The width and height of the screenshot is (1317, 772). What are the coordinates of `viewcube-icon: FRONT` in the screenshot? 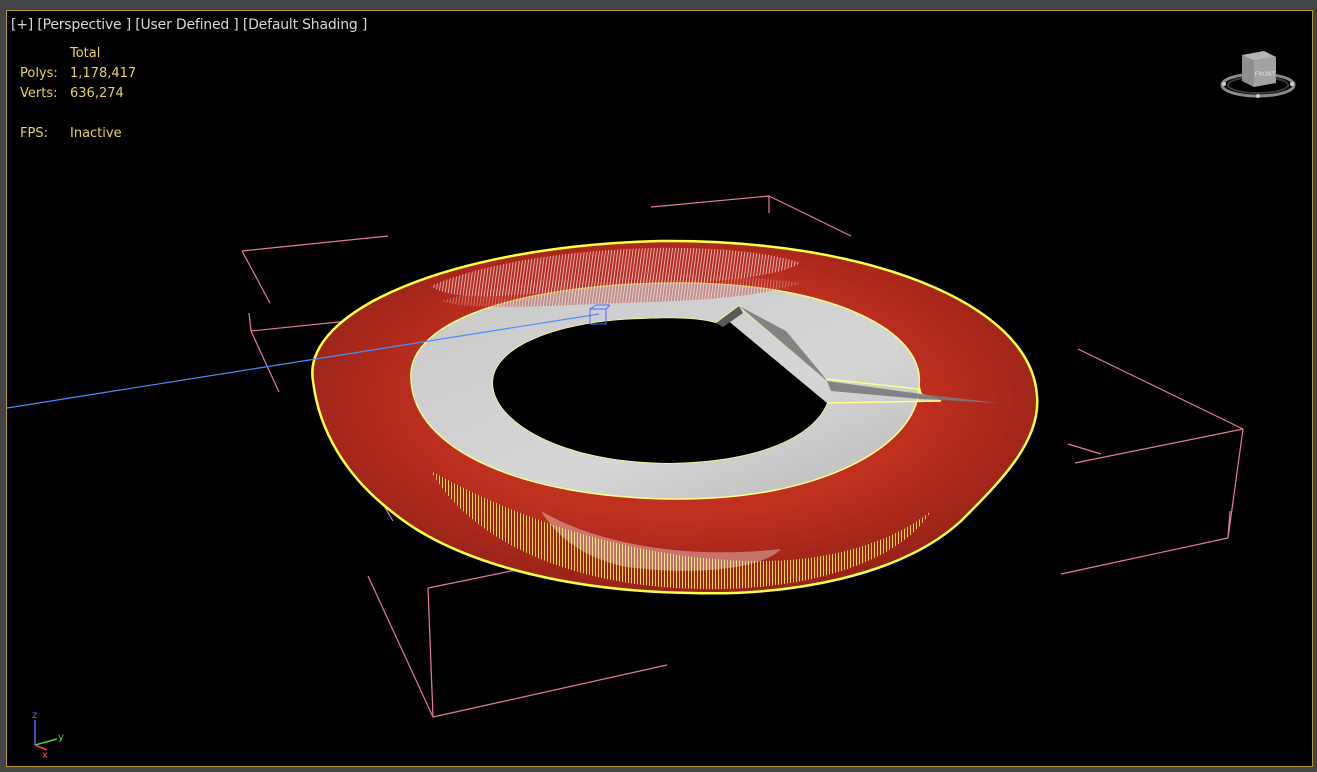 It's located at (1258, 73).